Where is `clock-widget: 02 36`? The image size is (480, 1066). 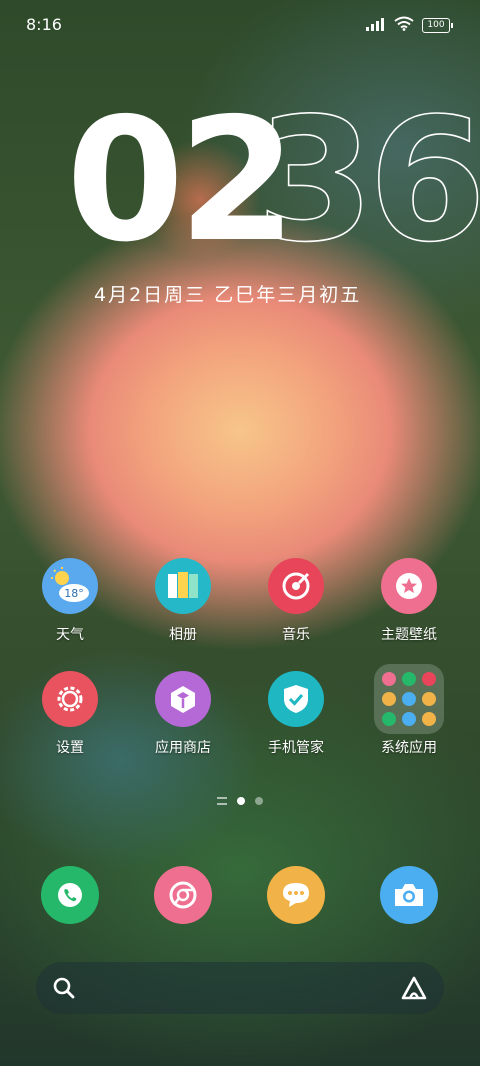 clock-widget: 02 36 is located at coordinates (273, 181).